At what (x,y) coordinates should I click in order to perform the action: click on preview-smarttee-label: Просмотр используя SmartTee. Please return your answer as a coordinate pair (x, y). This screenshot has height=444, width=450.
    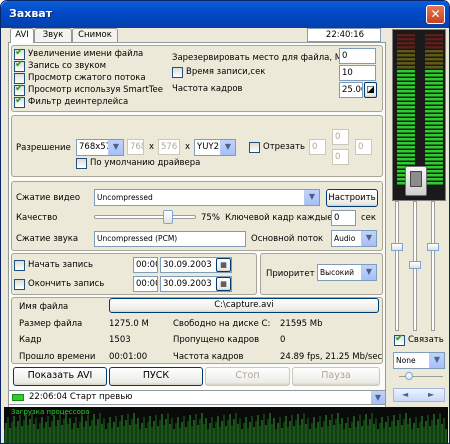
    Looking at the image, I should click on (96, 90).